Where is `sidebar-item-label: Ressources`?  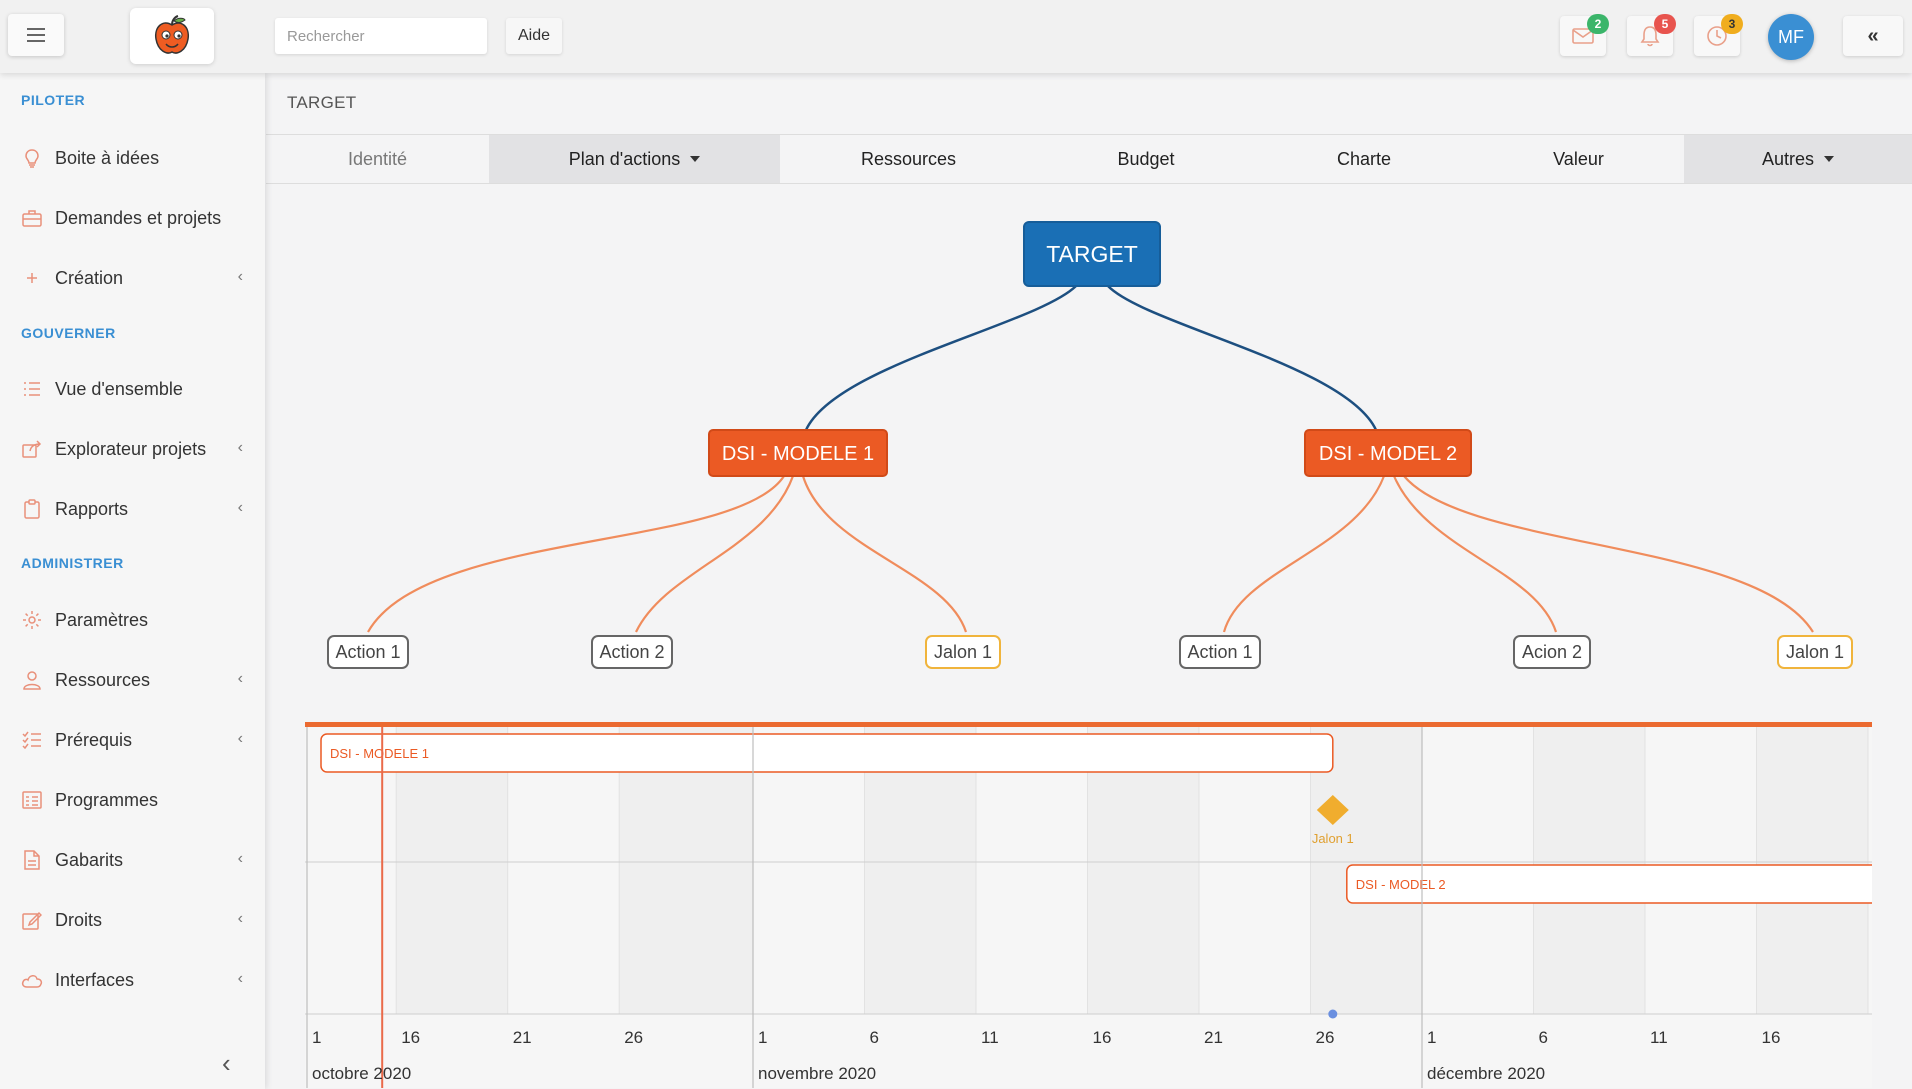
sidebar-item-label: Ressources is located at coordinates (103, 679).